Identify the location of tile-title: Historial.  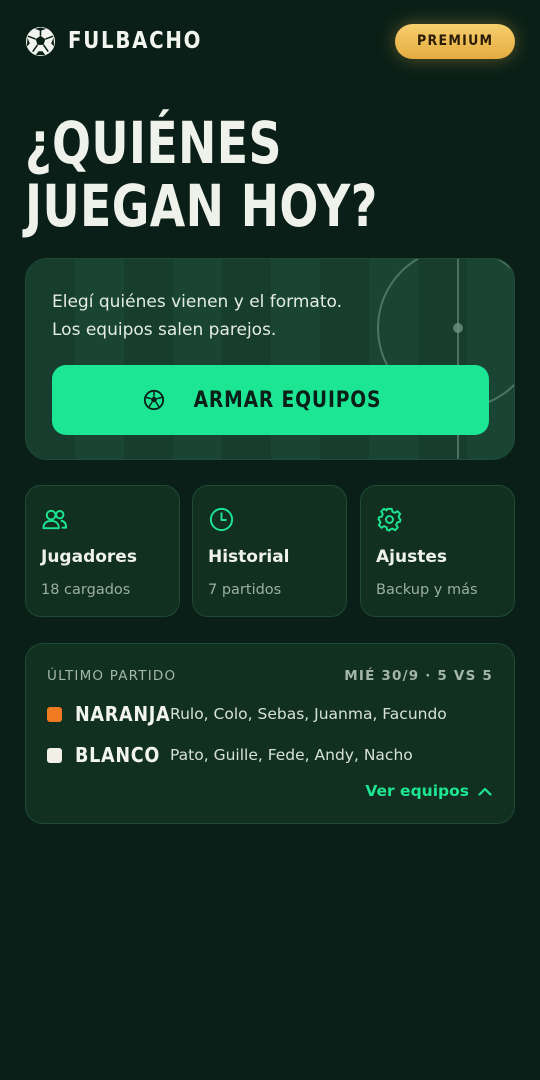
(249, 557).